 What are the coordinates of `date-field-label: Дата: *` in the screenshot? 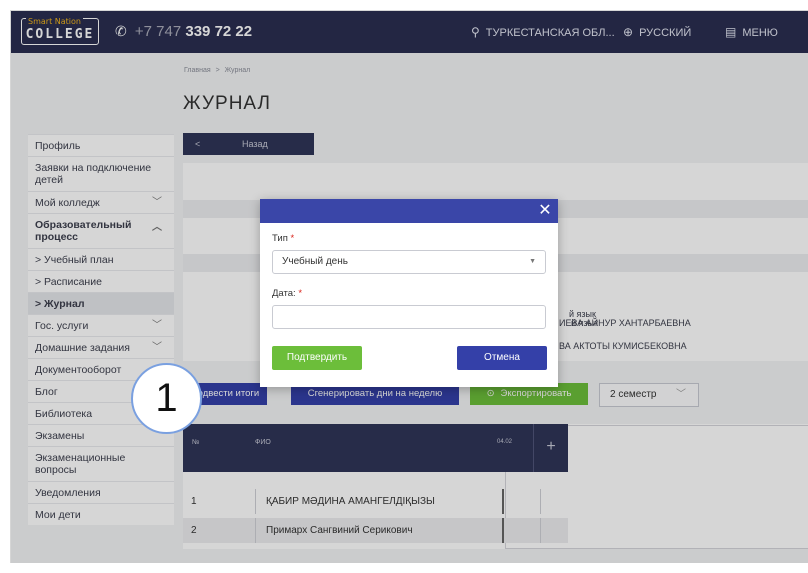 It's located at (287, 293).